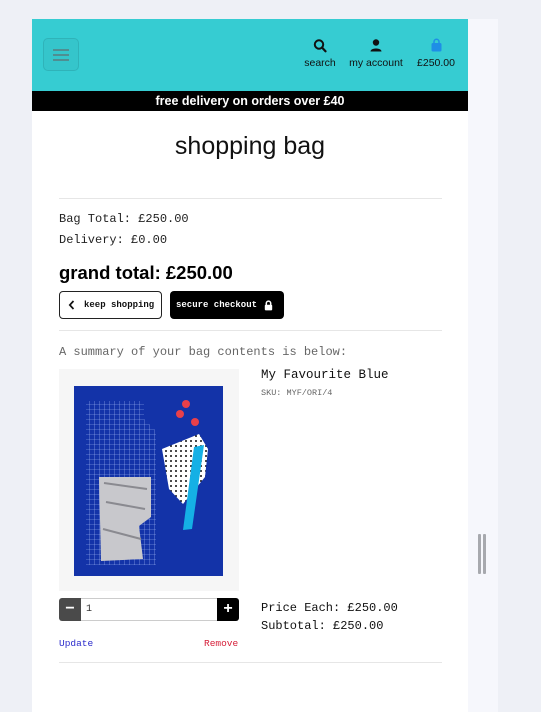 The image size is (541, 712). What do you see at coordinates (221, 643) in the screenshot?
I see `remove-link: Remove` at bounding box center [221, 643].